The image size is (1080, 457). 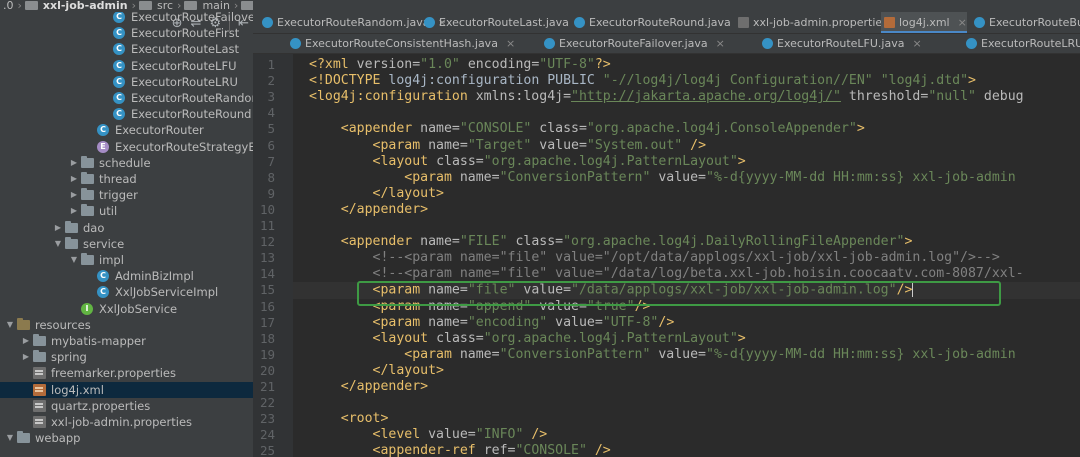 What do you see at coordinates (165, 5) in the screenshot?
I see `breadcrumb-item: src` at bounding box center [165, 5].